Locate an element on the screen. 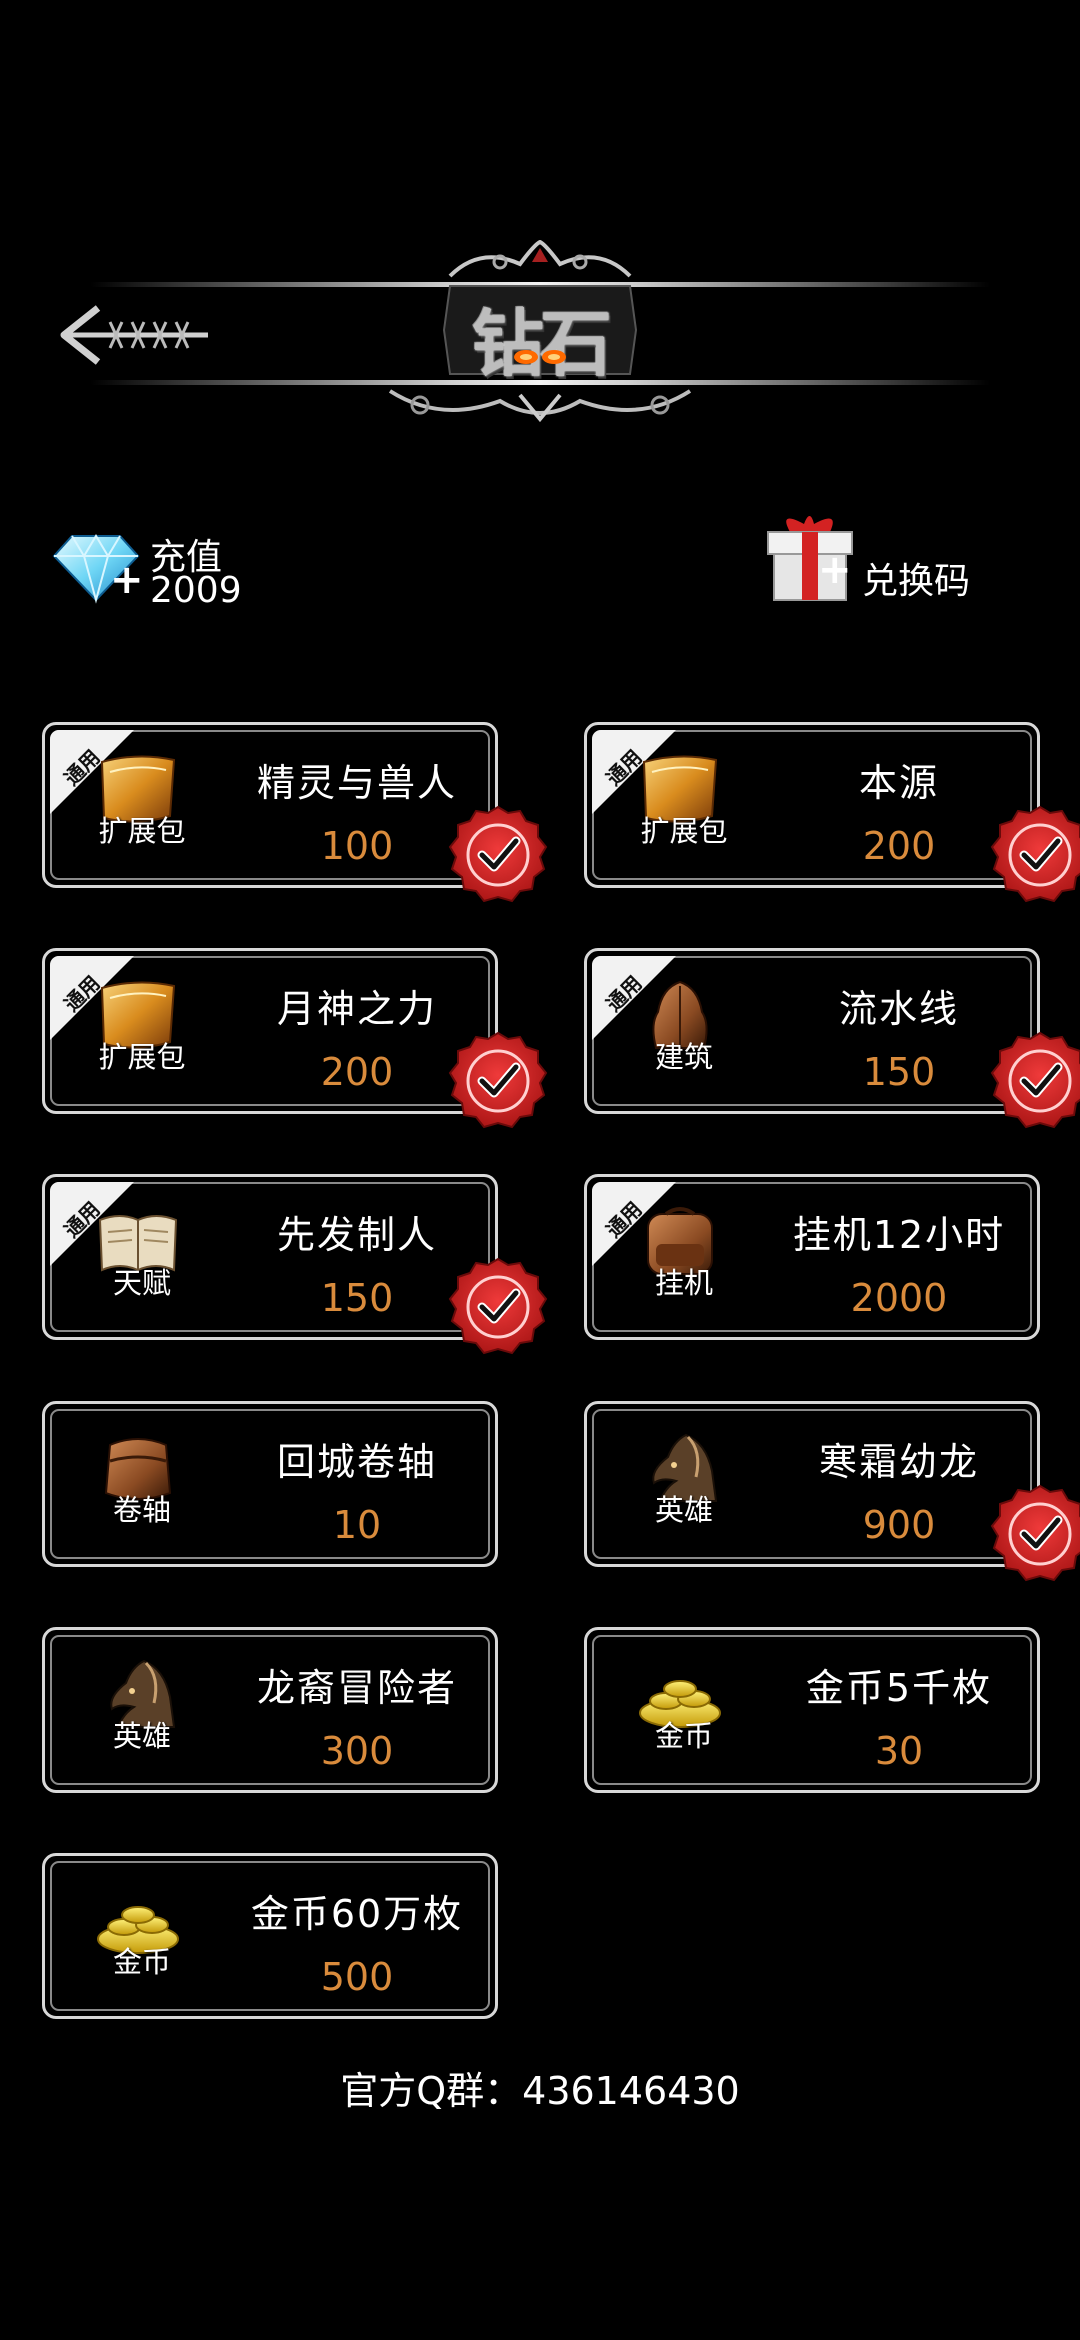 Image resolution: width=1080 pixels, height=2340 pixels. redeem-label: 兑换码 is located at coordinates (916, 581).